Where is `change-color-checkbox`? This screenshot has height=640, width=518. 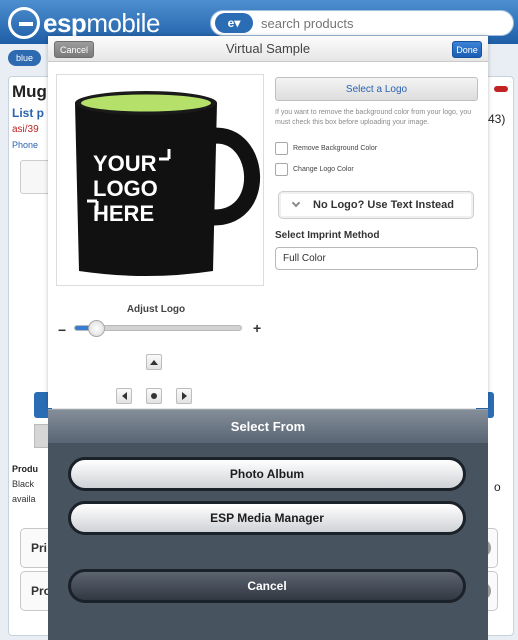
change-color-checkbox is located at coordinates (281, 169).